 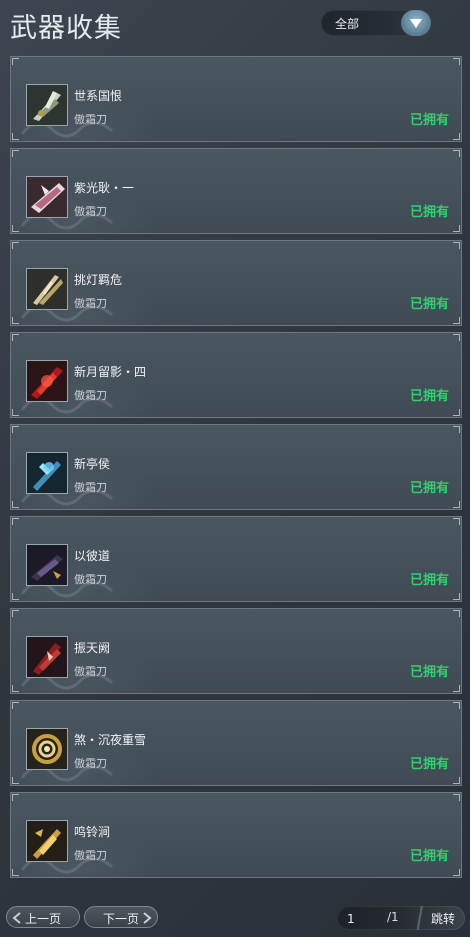 I want to click on dropdown-toggle-button, so click(x=416, y=23).